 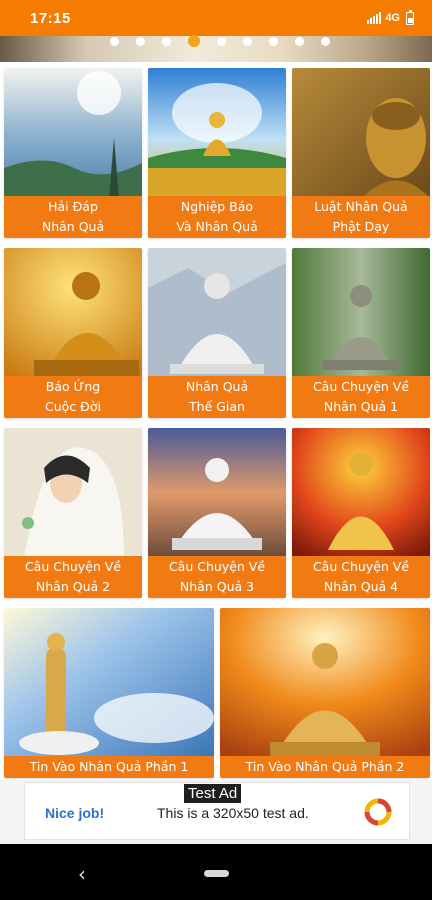 What do you see at coordinates (217, 586) in the screenshot?
I see `card-title-line2: Nhân Quả 3` at bounding box center [217, 586].